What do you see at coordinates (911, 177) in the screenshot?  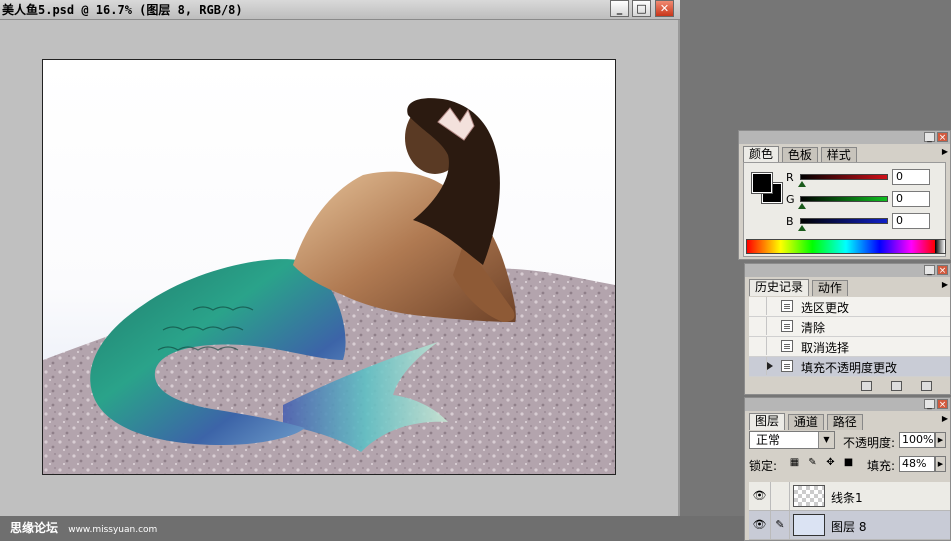 I see `r-value-field: 0` at bounding box center [911, 177].